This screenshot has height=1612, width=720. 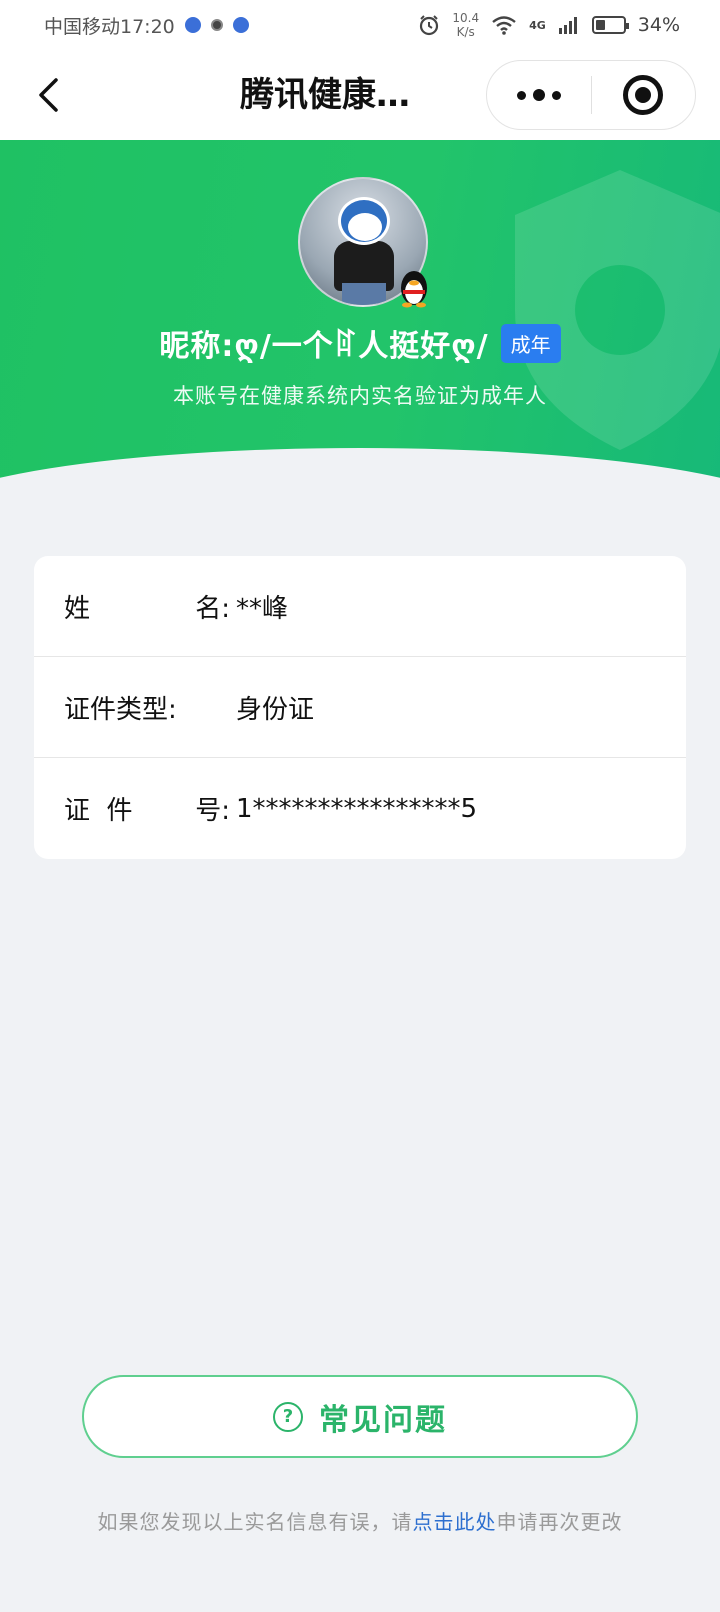 What do you see at coordinates (455, 1522) in the screenshot?
I see `change-request-link: 点击此处` at bounding box center [455, 1522].